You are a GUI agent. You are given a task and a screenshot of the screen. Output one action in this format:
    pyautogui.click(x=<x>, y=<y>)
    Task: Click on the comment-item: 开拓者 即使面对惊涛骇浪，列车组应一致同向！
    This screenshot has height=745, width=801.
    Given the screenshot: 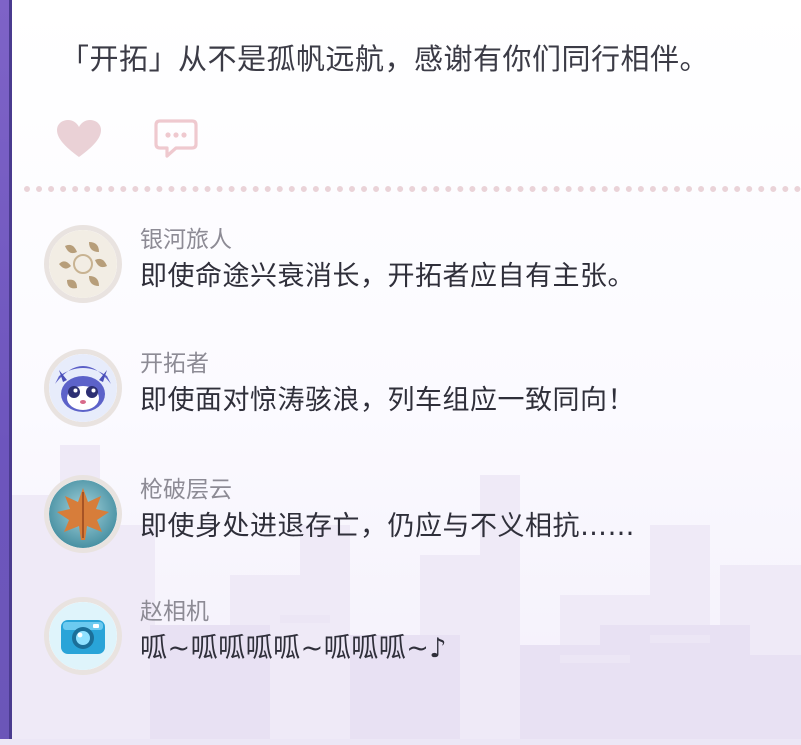 What is the action you would take?
    pyautogui.click(x=339, y=388)
    